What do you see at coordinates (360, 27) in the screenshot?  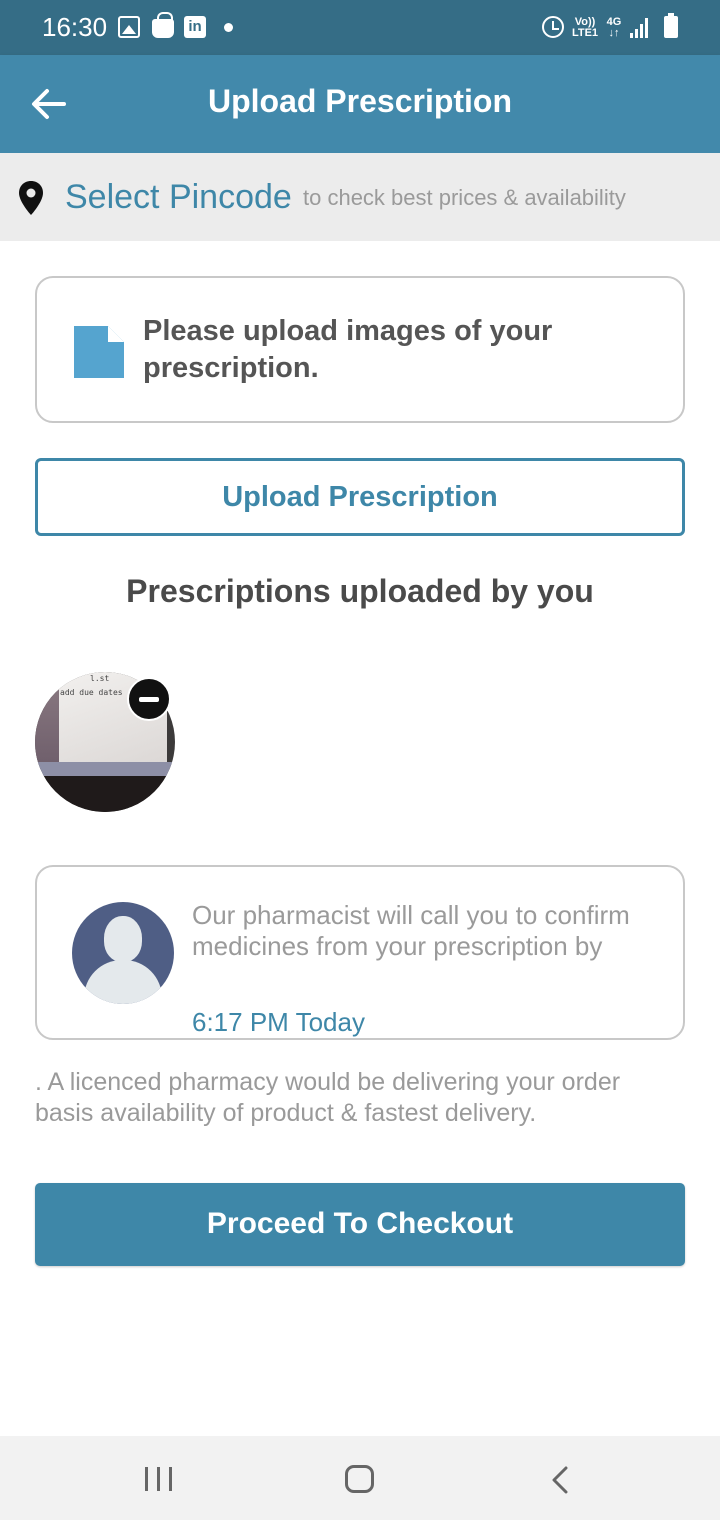 I see `status-bar: 16:30 in Vo)) LTE1 4G ↓↑` at bounding box center [360, 27].